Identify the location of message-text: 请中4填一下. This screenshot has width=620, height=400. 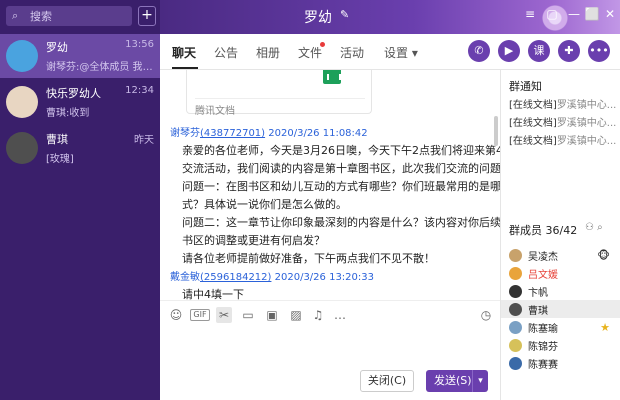
(213, 294).